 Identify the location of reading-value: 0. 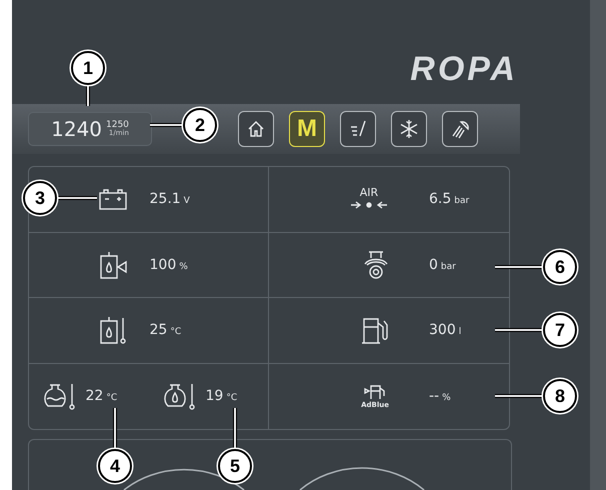
(433, 264).